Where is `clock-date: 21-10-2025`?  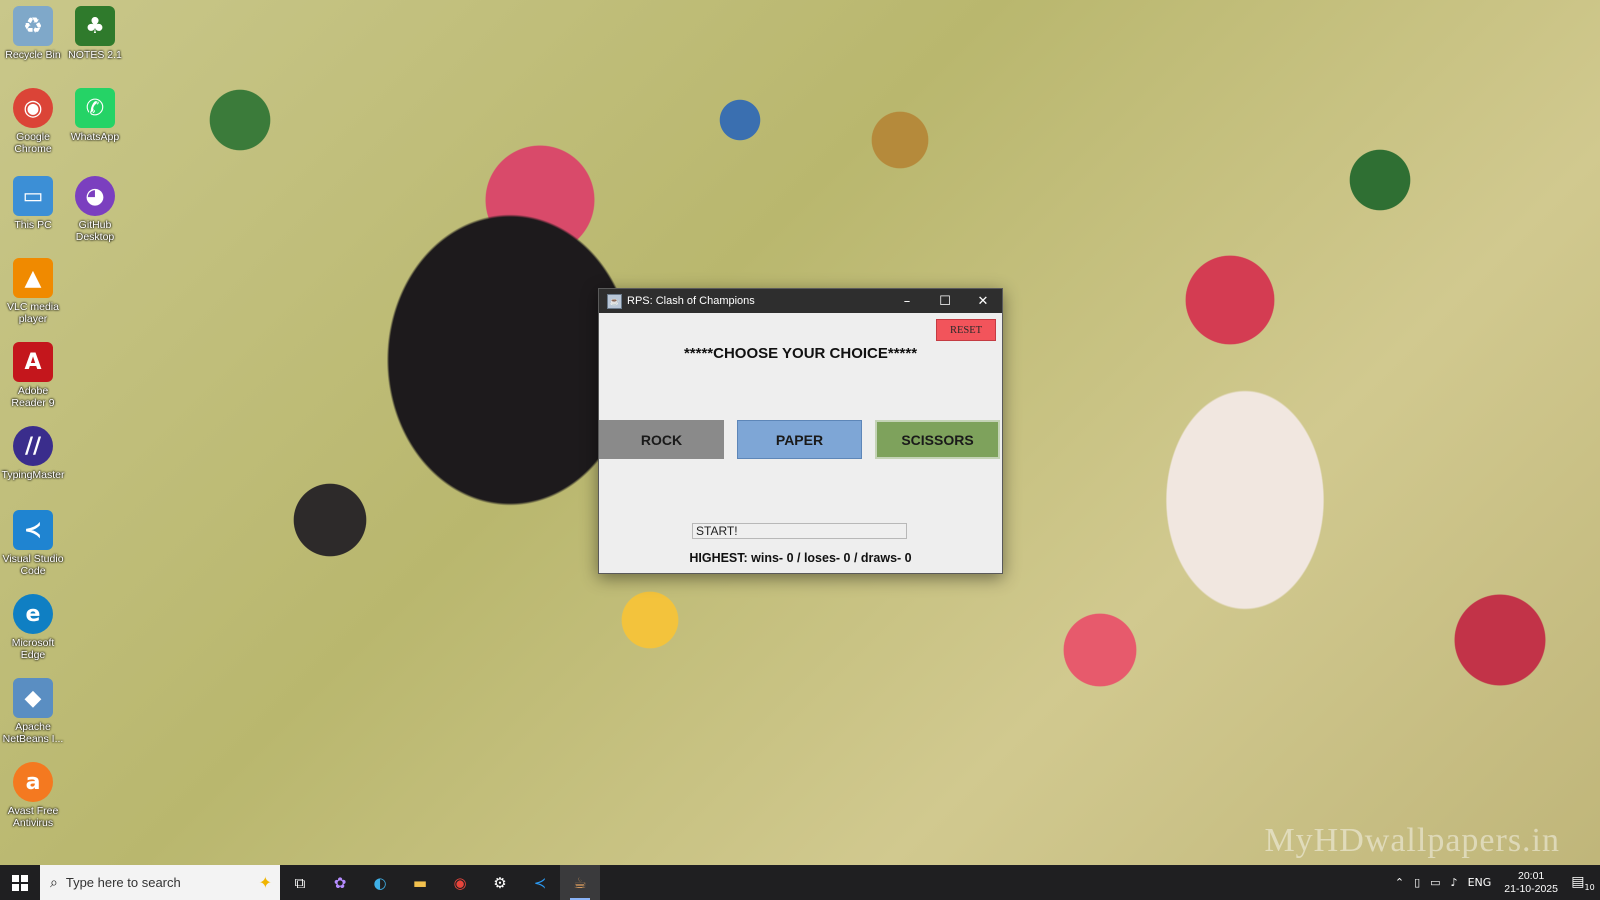 clock-date: 21-10-2025 is located at coordinates (1531, 888).